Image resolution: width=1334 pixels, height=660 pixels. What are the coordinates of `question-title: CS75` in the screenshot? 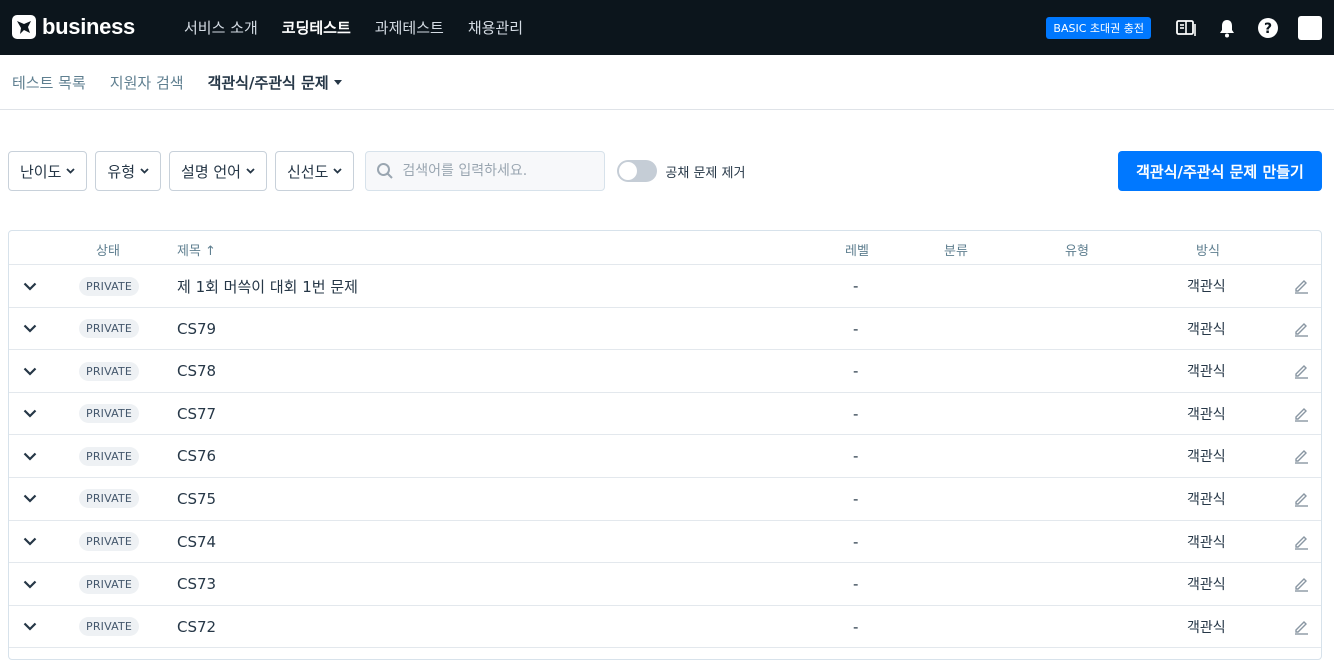 It's located at (196, 499).